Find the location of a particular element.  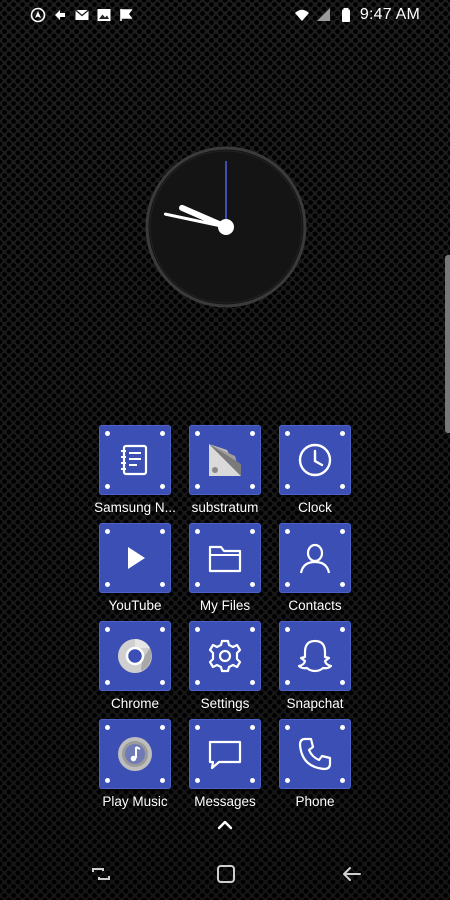

app-label: YouTube is located at coordinates (135, 605).